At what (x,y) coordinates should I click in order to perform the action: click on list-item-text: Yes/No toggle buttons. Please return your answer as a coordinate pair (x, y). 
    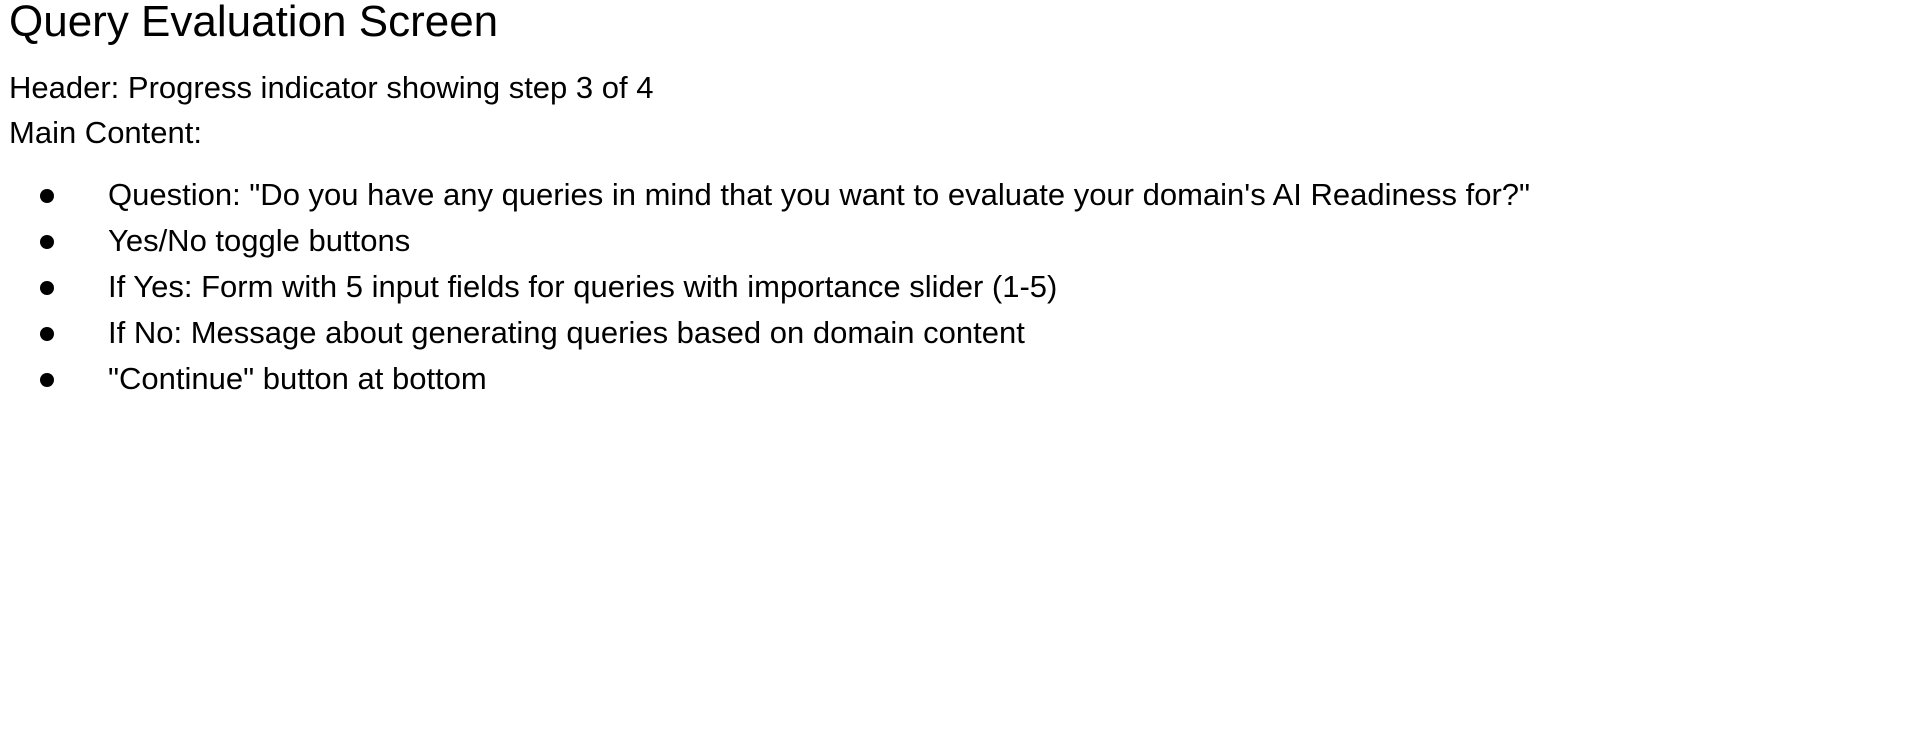
    Looking at the image, I should click on (259, 240).